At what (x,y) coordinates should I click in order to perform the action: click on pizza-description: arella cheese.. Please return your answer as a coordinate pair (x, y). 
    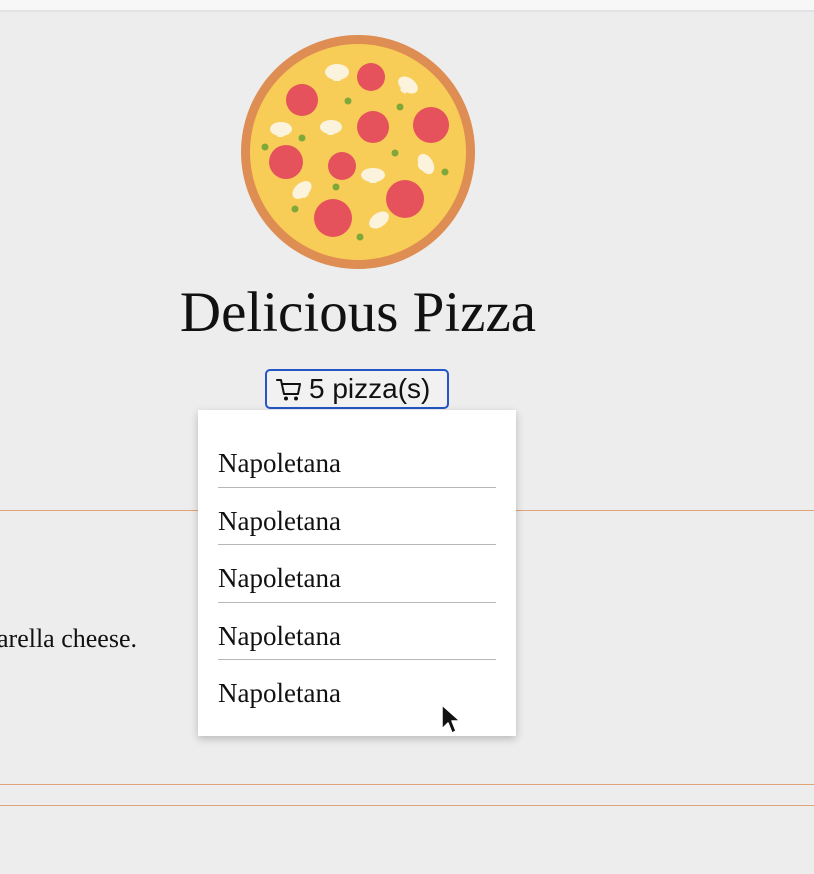
    Looking at the image, I should click on (69, 638).